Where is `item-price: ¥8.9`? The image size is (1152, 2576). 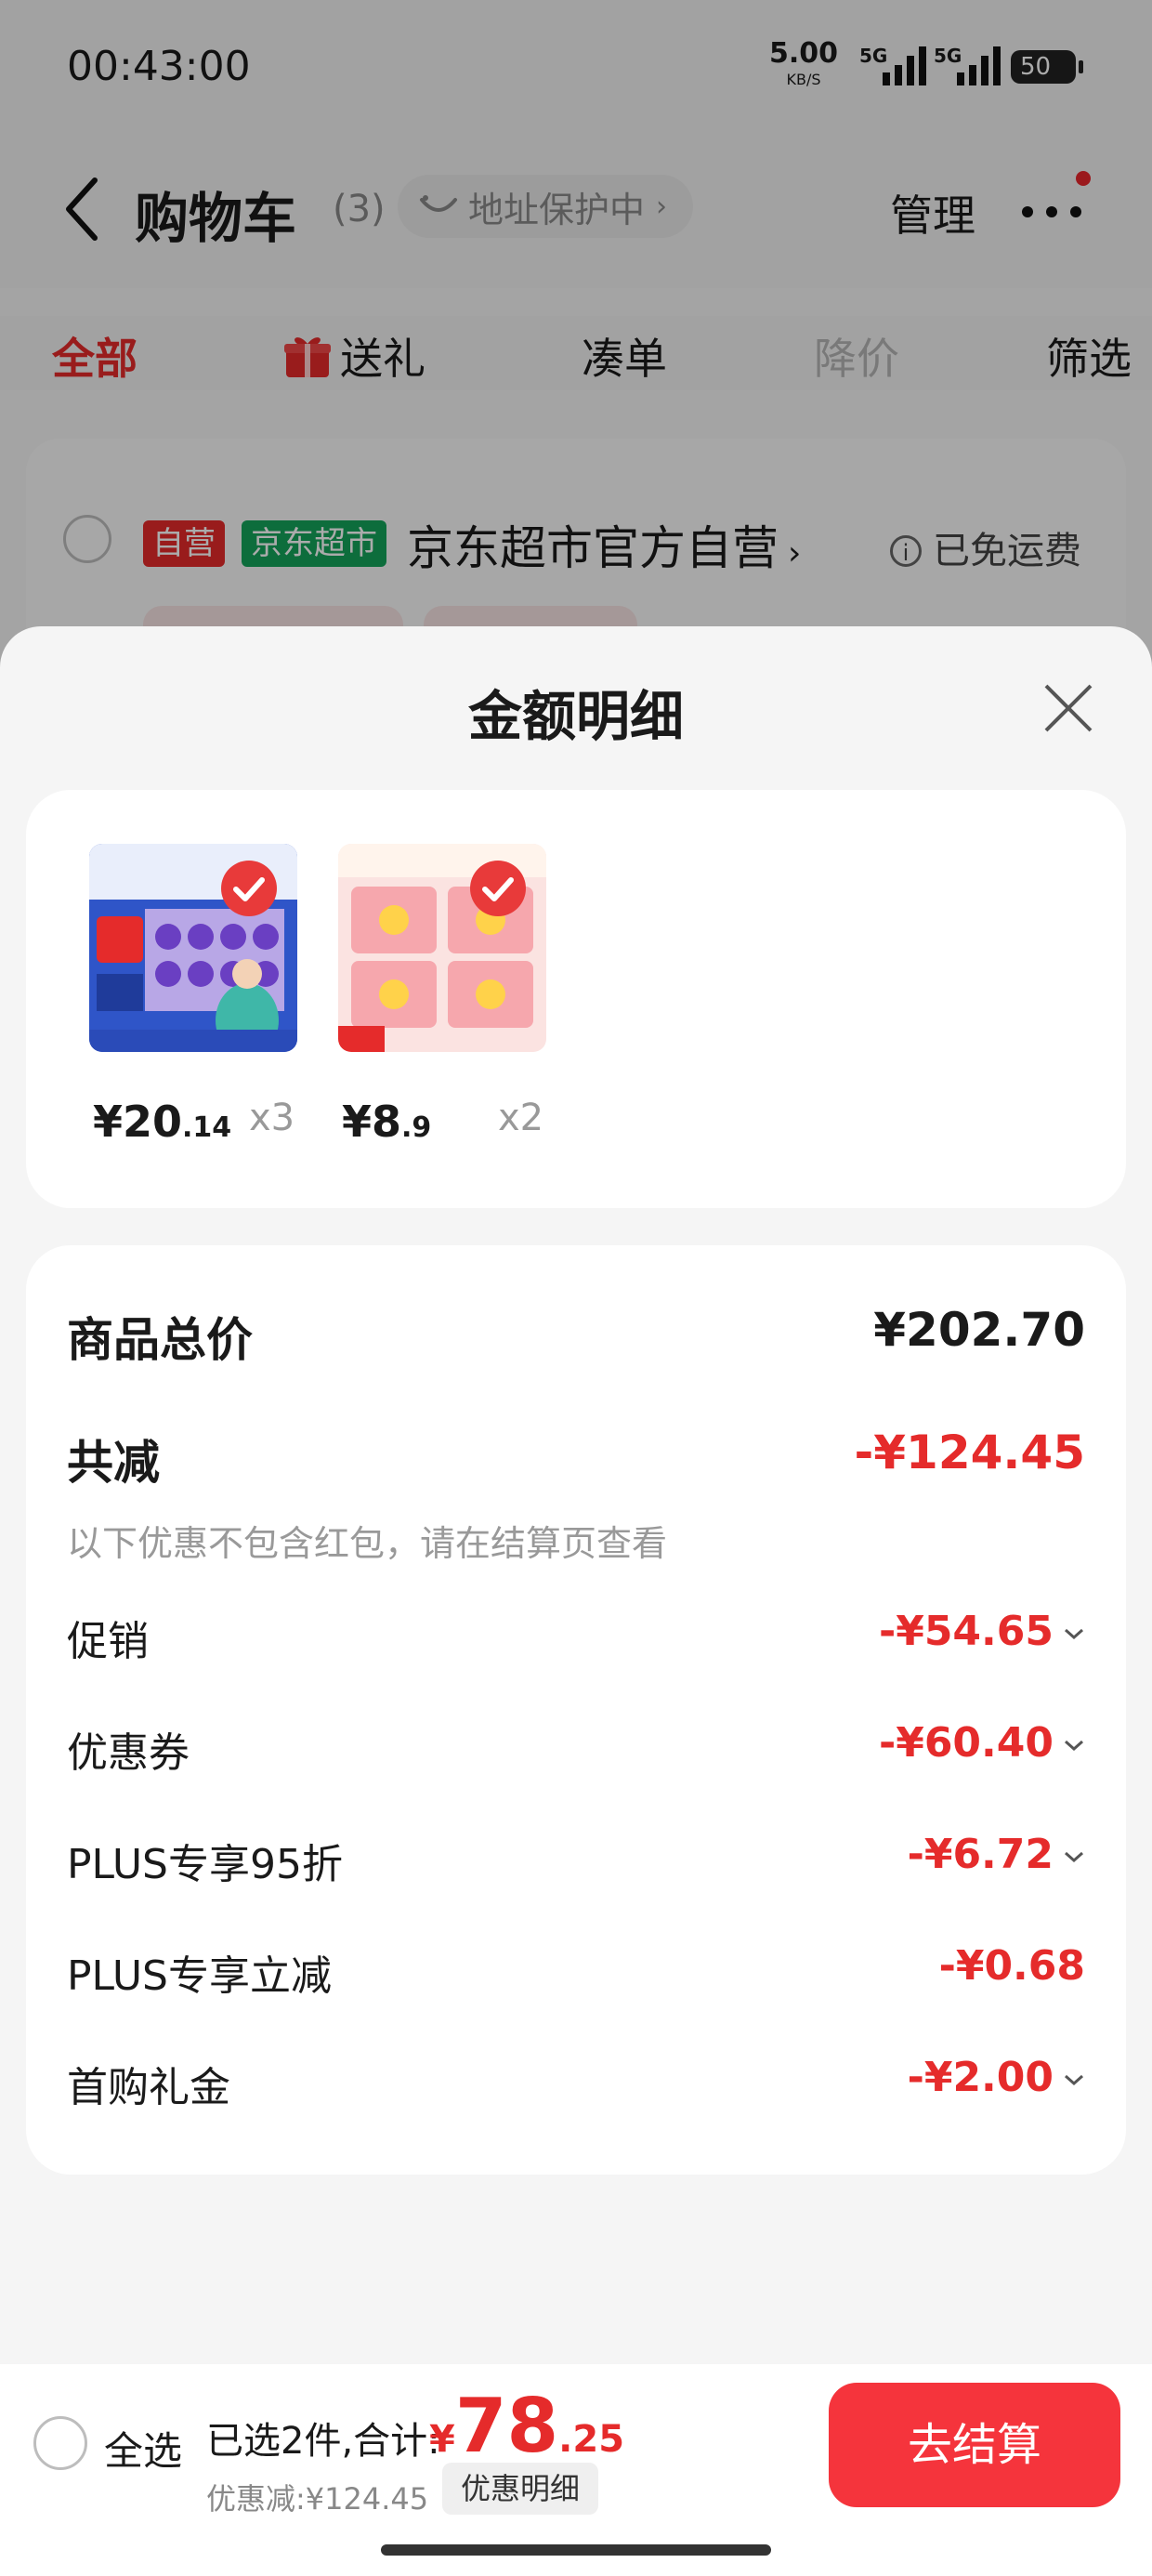
item-price: ¥8.9 is located at coordinates (386, 1122).